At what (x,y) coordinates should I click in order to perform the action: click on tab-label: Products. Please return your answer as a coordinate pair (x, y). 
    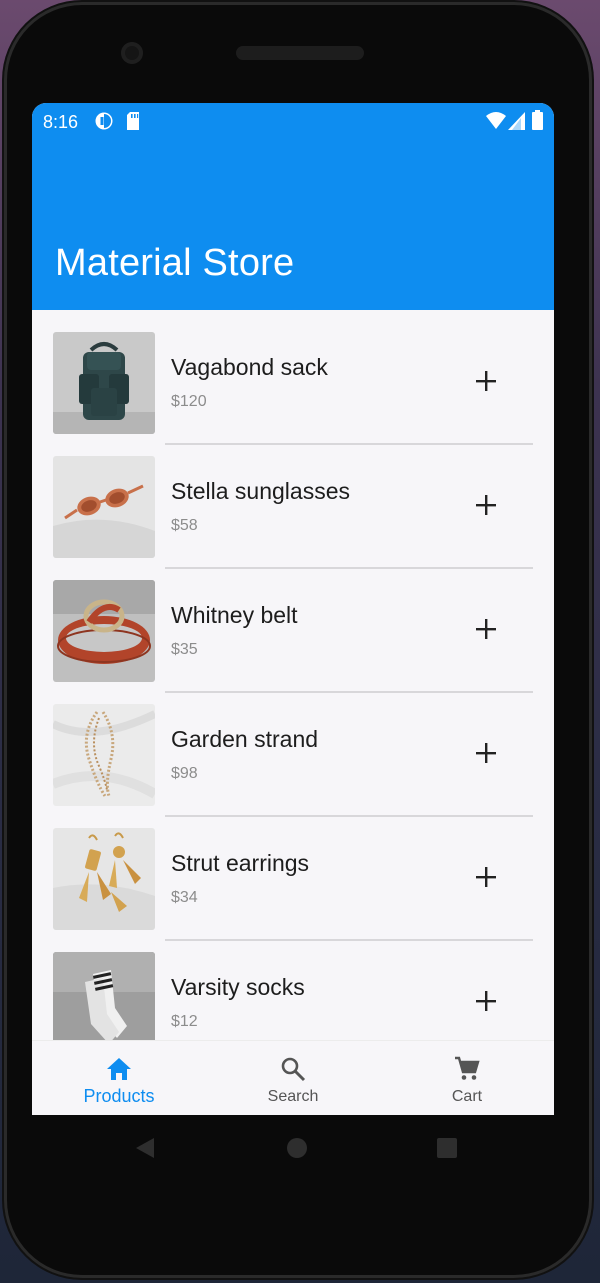
    Looking at the image, I should click on (119, 1096).